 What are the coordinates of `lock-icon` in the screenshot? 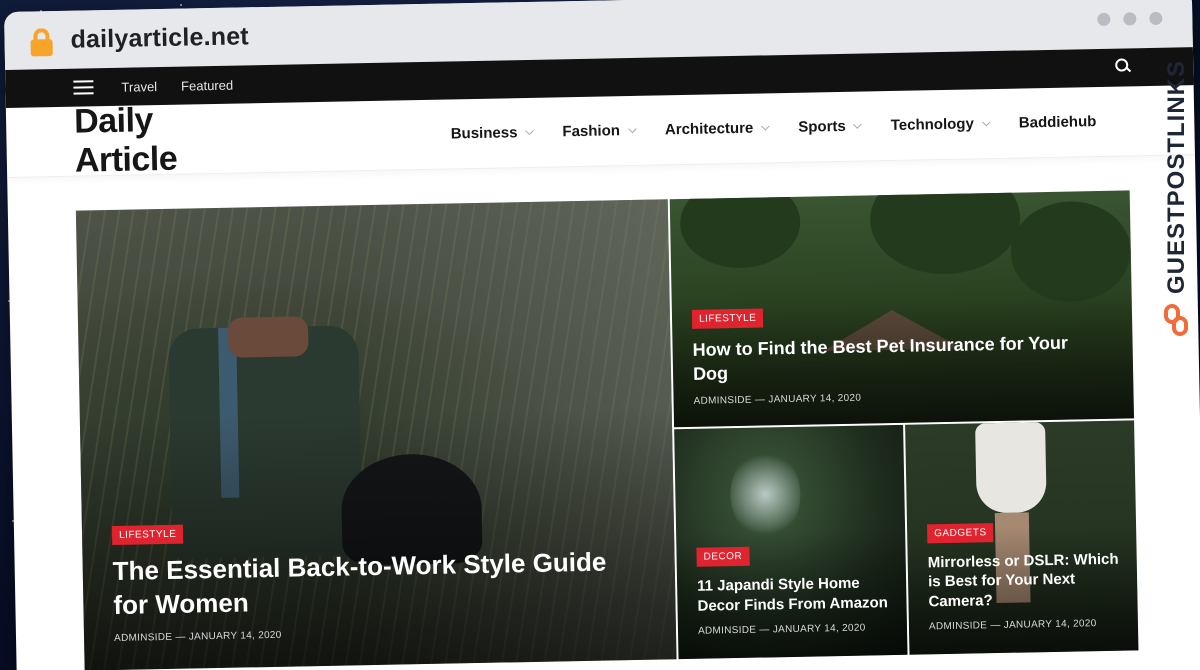 It's located at (41, 42).